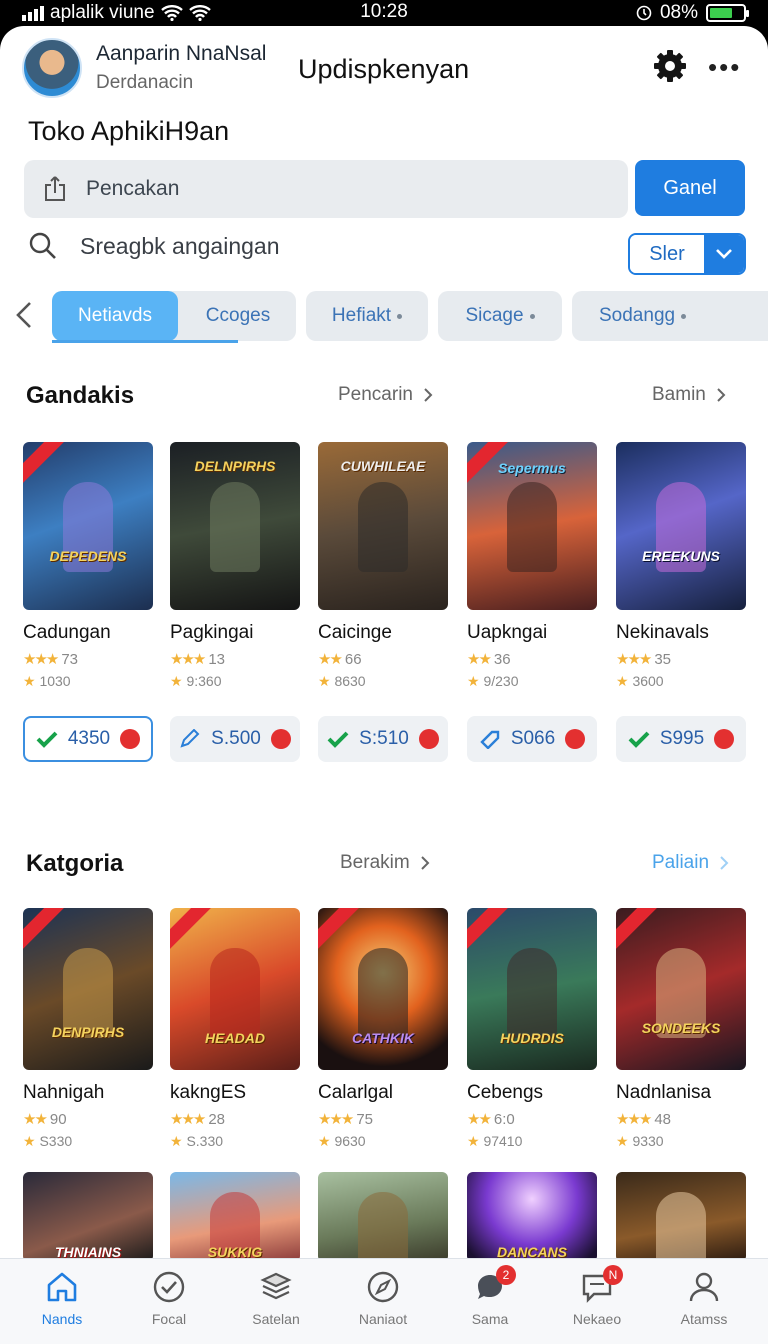 The image size is (768, 1344). Describe the element at coordinates (276, 1298) in the screenshot. I see `nav-item-satelan: Satelan` at that location.